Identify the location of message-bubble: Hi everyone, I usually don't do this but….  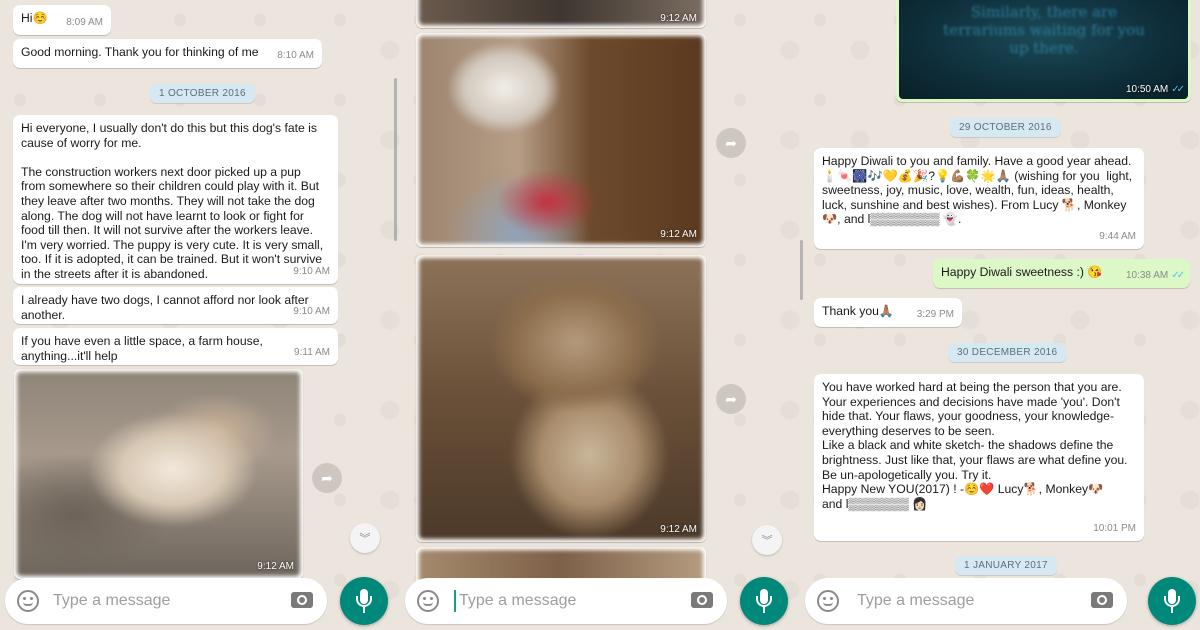
(175, 199).